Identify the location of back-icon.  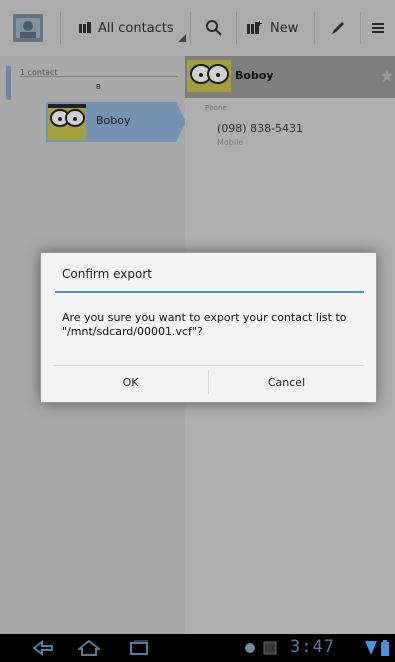
(43, 648).